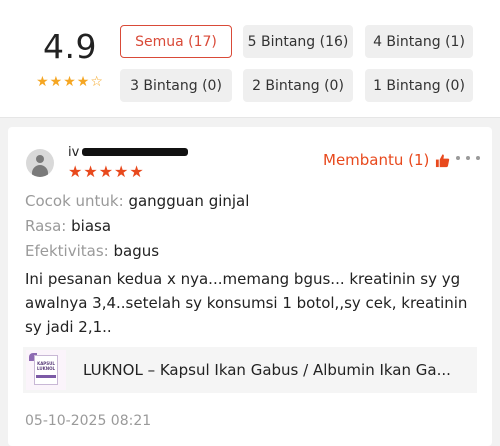 The image size is (500, 446). Describe the element at coordinates (443, 160) in the screenshot. I see `thumbs-up-icon` at that location.